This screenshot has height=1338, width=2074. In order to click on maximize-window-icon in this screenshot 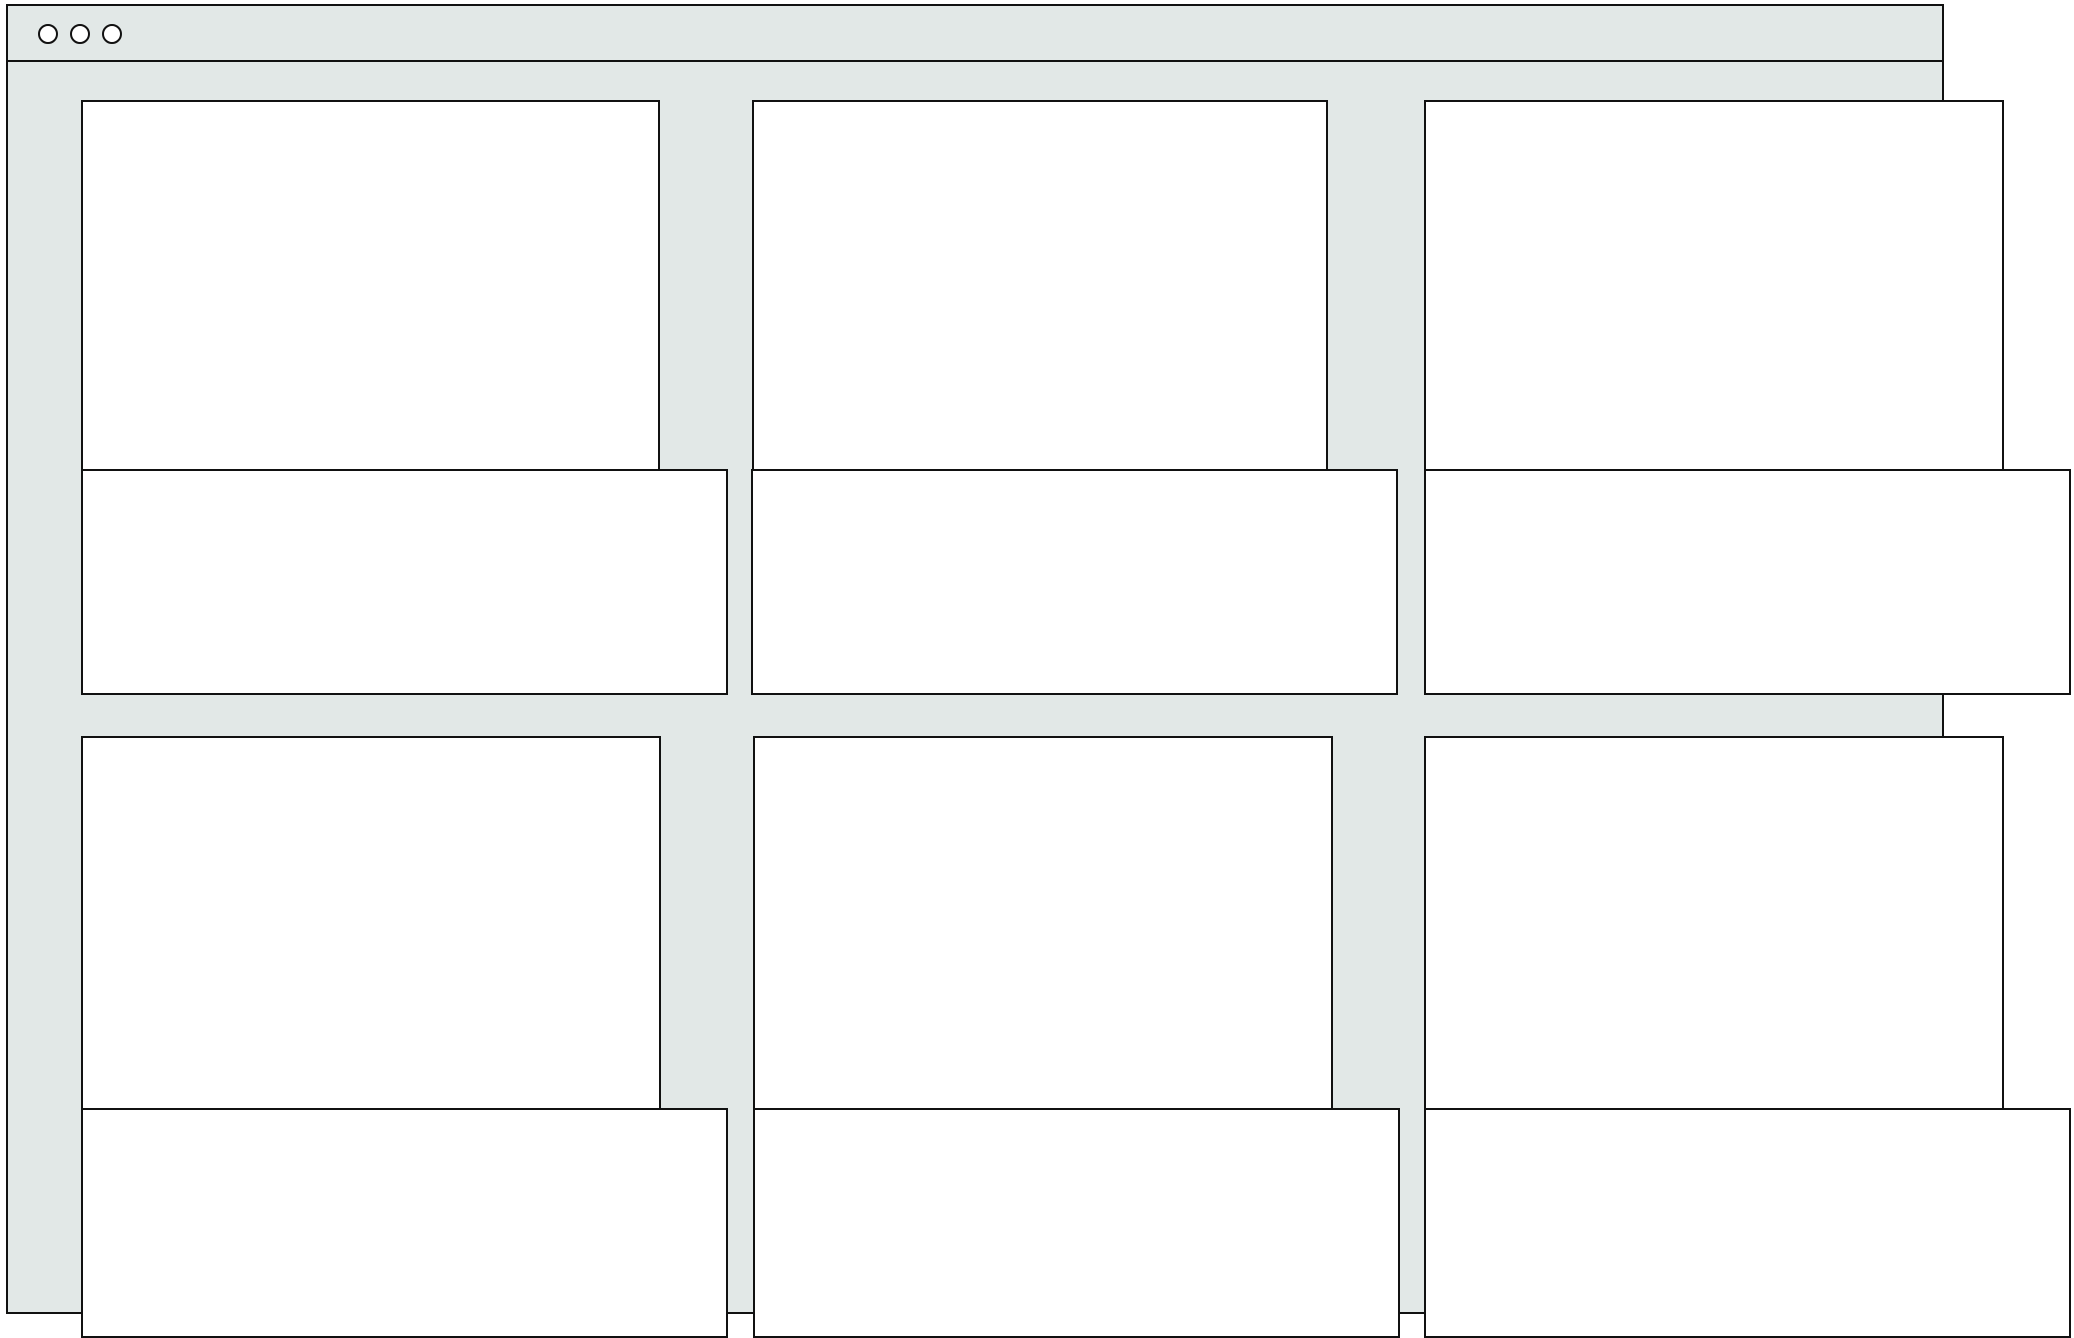, I will do `click(112, 34)`.